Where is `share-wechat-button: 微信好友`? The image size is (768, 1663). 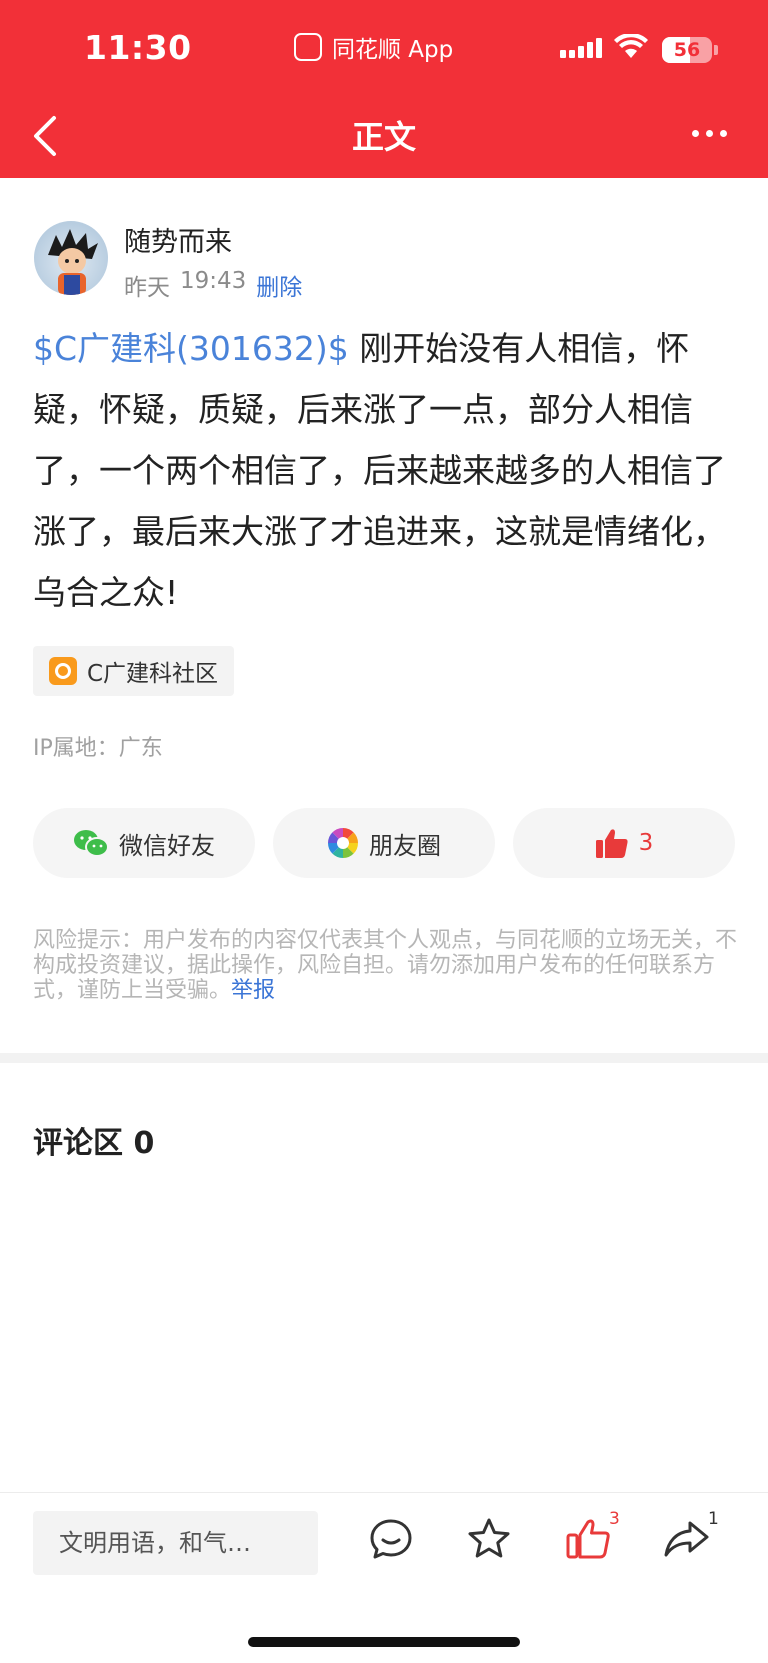 share-wechat-button: 微信好友 is located at coordinates (144, 843).